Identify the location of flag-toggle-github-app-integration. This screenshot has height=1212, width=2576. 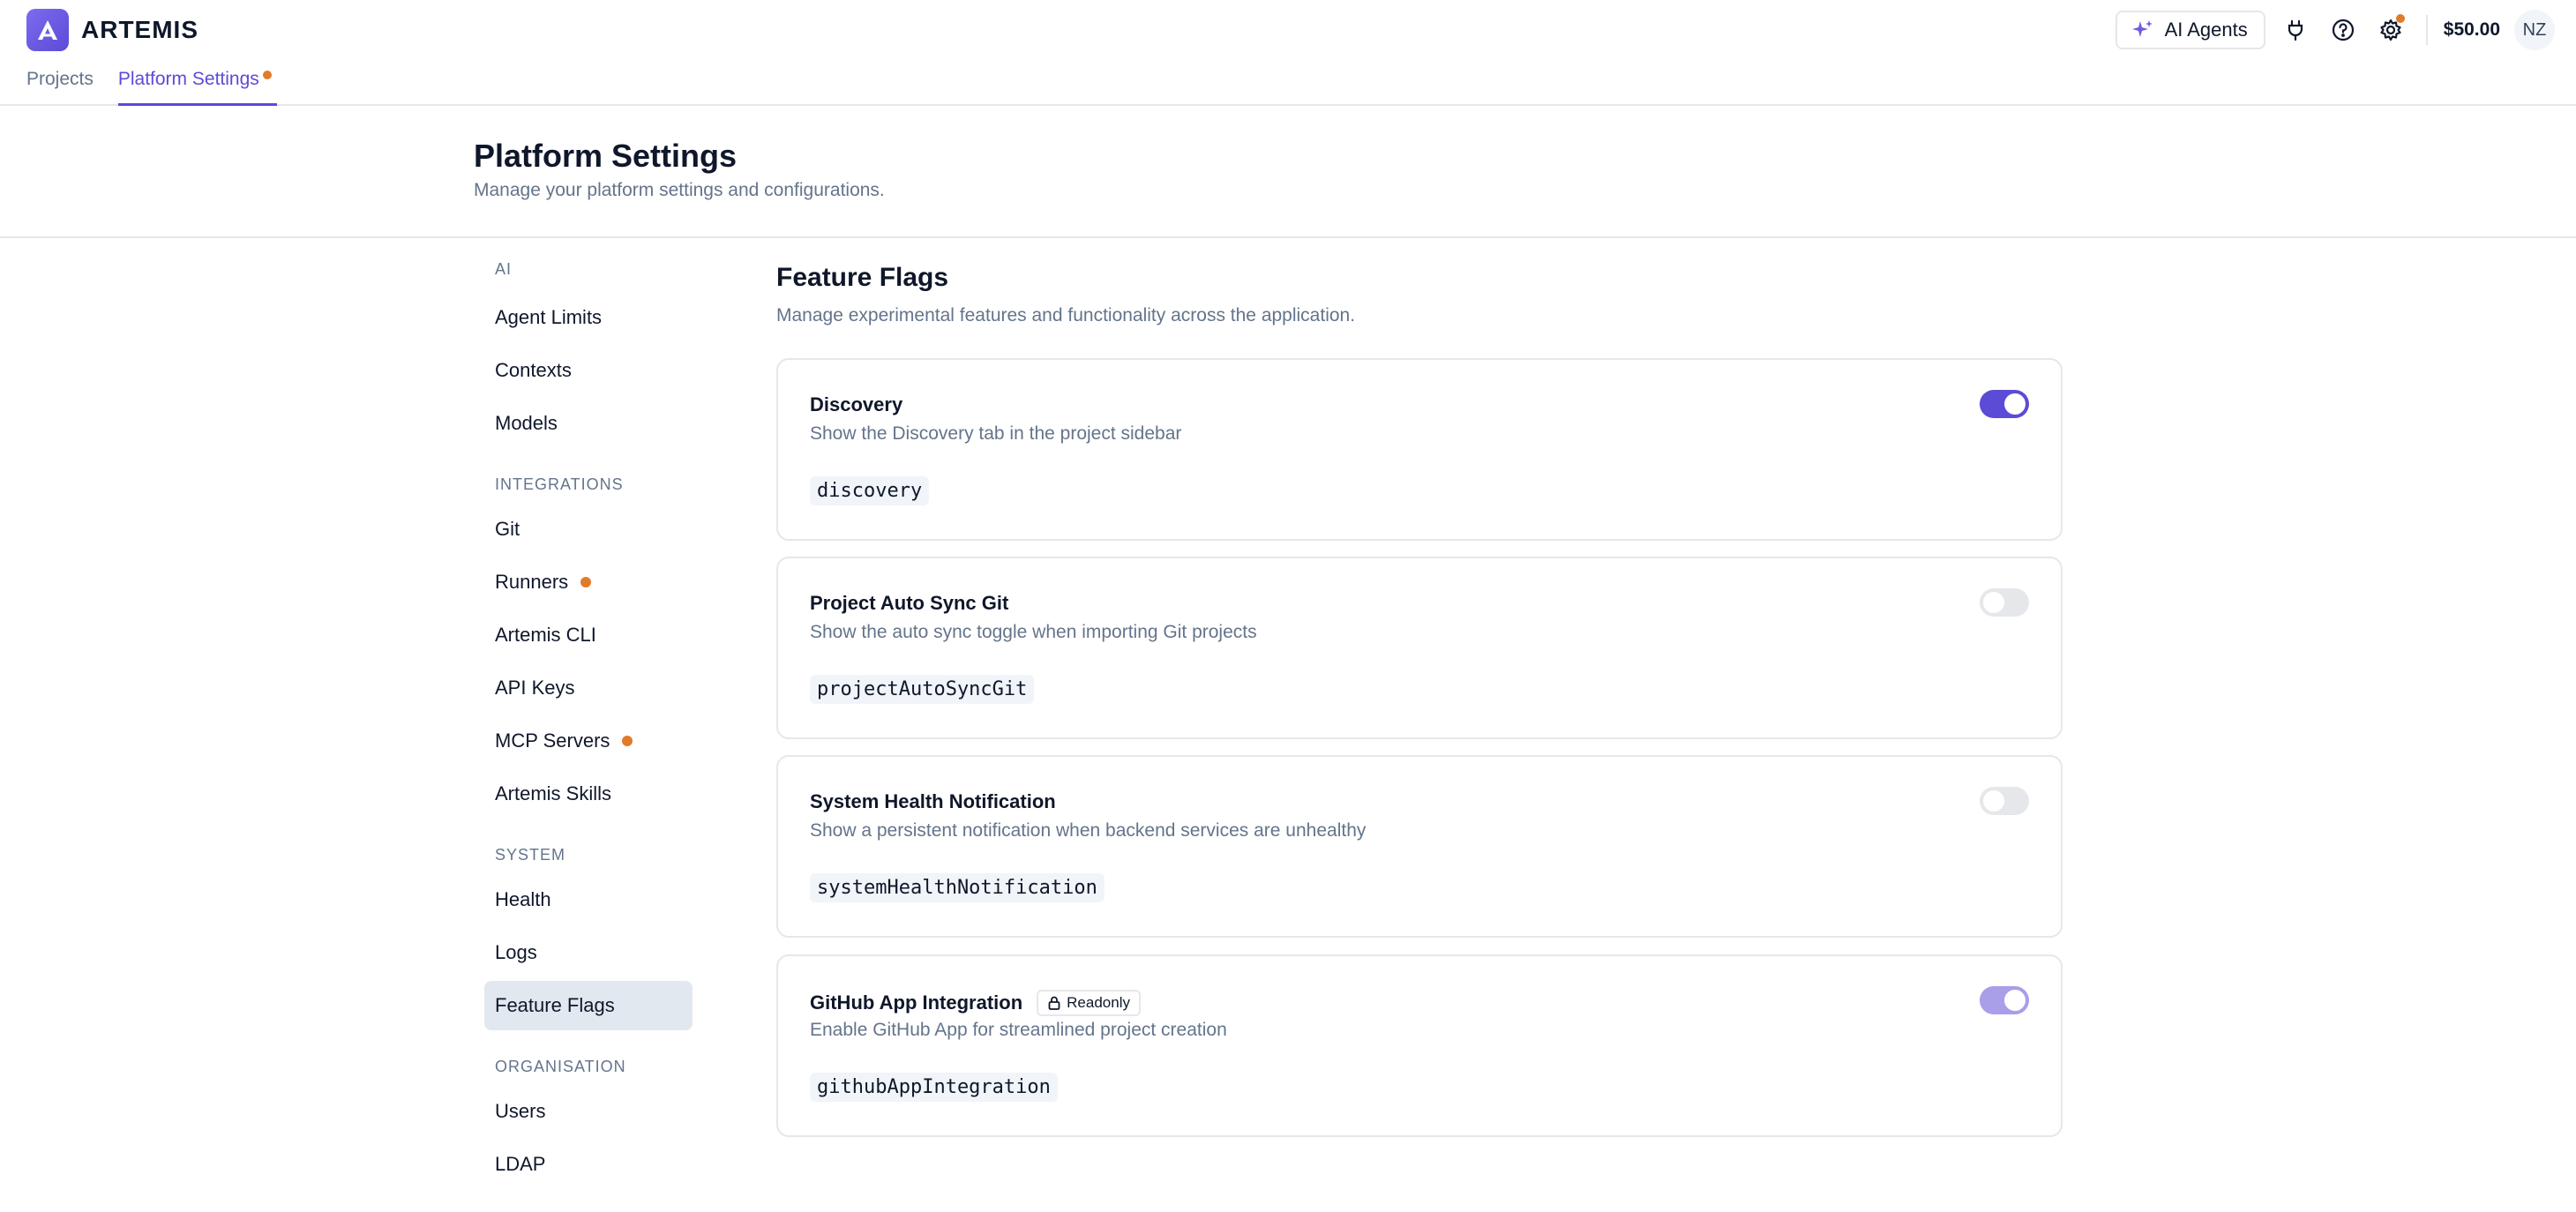
(2005, 1000).